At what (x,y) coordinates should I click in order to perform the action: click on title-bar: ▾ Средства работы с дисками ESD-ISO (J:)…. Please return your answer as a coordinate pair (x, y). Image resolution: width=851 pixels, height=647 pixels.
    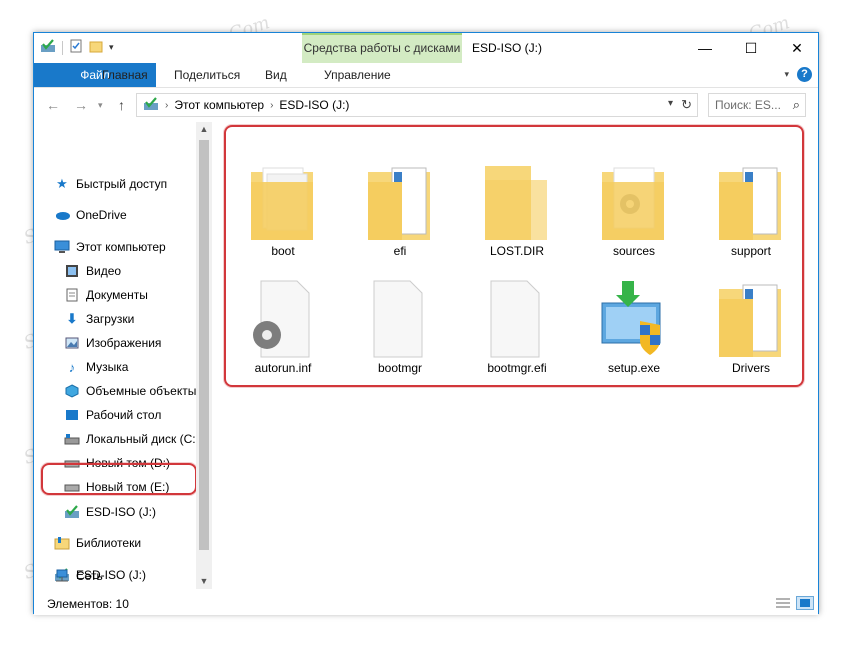
    Looking at the image, I should click on (426, 48).